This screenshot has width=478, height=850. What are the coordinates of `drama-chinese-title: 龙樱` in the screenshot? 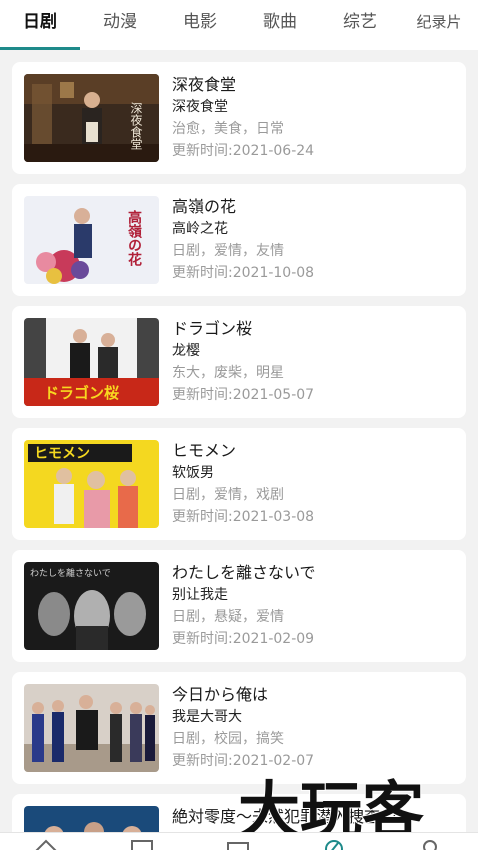 It's located at (186, 351).